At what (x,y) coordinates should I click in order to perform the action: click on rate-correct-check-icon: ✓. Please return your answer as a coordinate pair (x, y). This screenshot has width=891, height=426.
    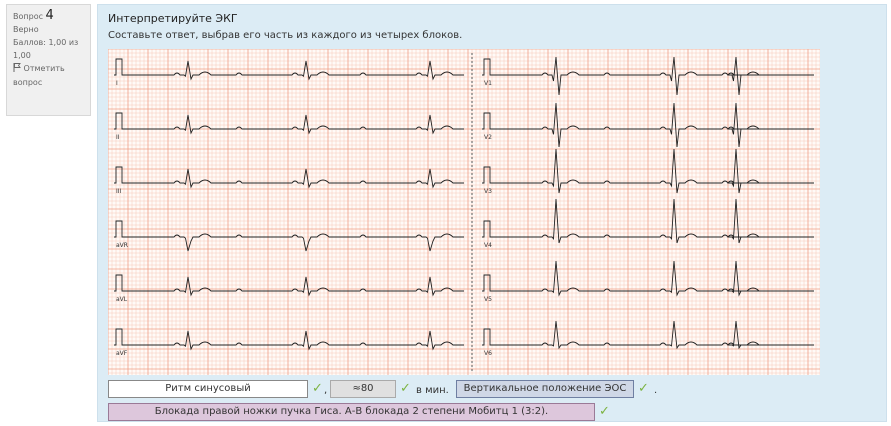
    Looking at the image, I should click on (405, 388).